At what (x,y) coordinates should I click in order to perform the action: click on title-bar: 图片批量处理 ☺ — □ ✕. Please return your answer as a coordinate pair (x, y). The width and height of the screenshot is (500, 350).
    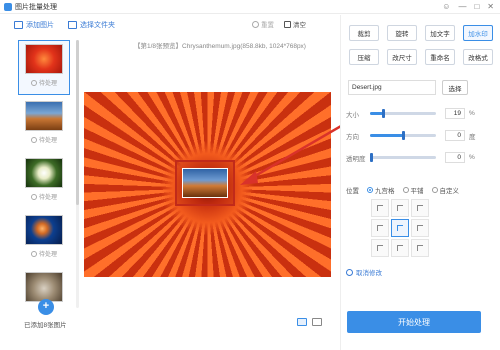
    Looking at the image, I should click on (250, 7).